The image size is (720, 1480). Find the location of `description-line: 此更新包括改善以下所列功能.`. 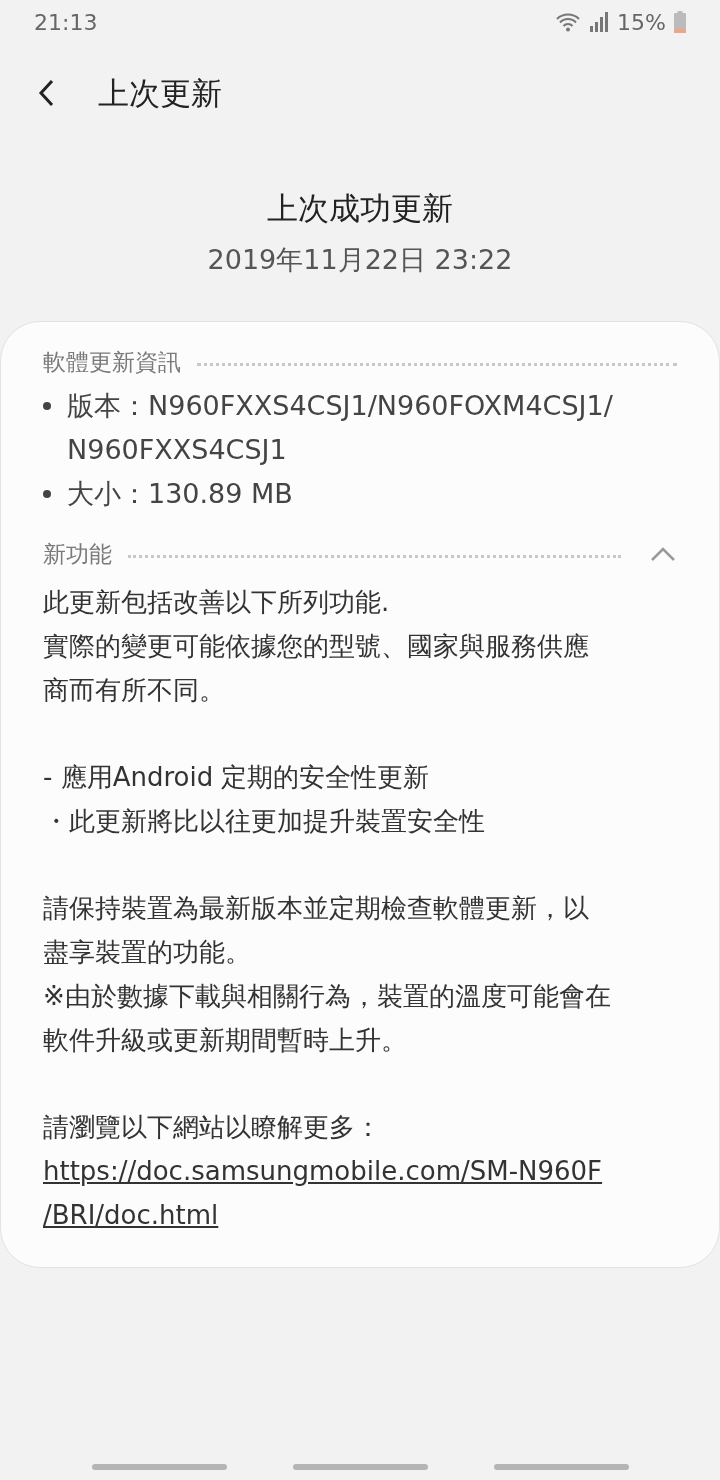

description-line: 此更新包括改善以下所列功能. is located at coordinates (216, 602).